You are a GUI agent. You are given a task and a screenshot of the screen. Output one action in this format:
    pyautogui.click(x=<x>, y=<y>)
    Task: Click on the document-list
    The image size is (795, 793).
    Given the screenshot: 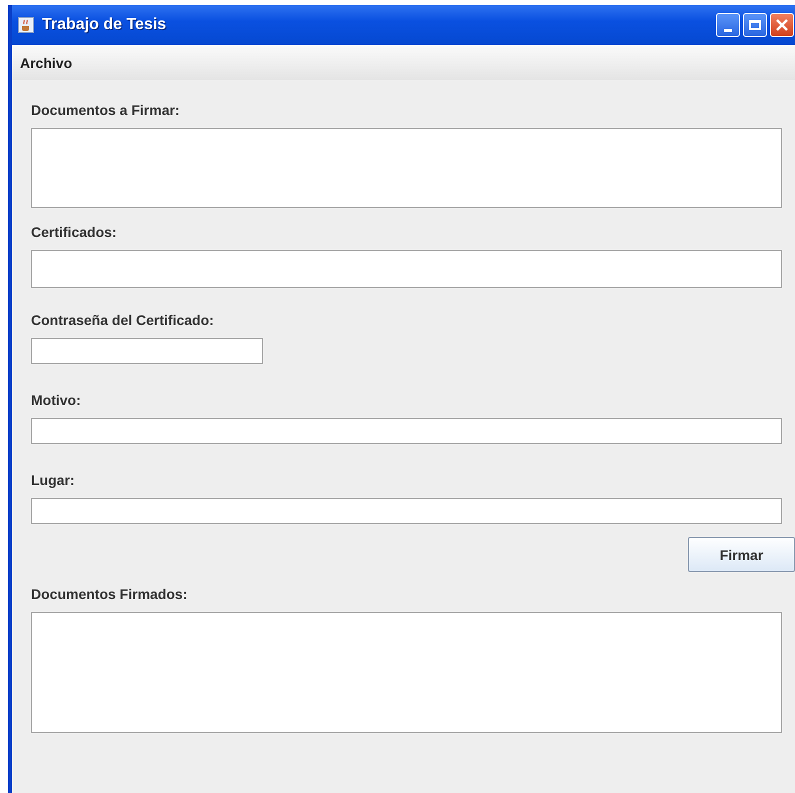 What is the action you would take?
    pyautogui.click(x=406, y=168)
    